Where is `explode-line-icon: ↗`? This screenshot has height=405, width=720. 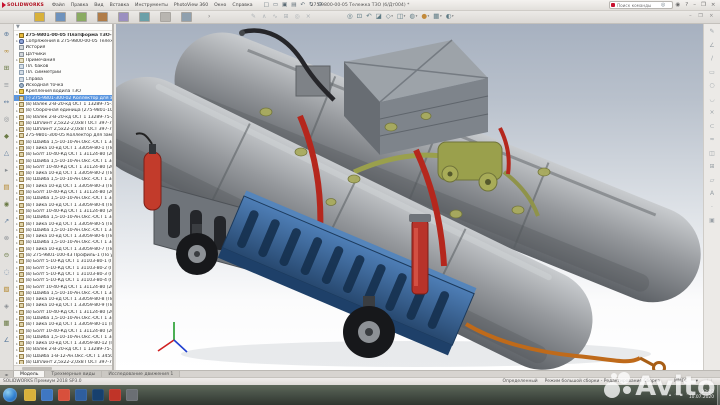 explode-line-icon: ↗ is located at coordinates (6, 221).